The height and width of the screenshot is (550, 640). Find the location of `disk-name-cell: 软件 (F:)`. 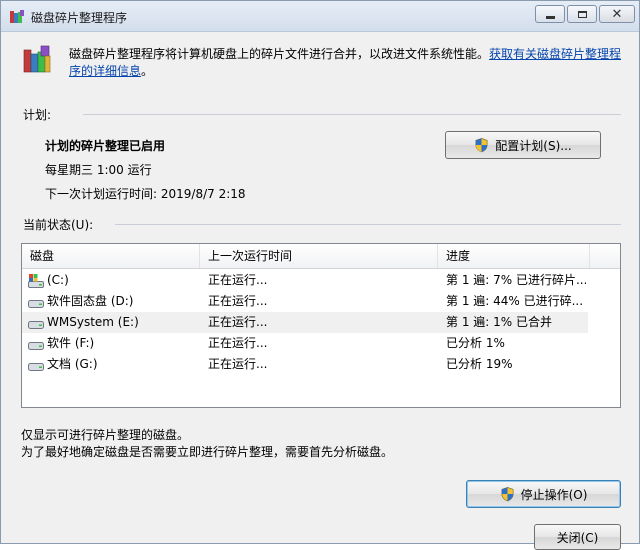

disk-name-cell: 软件 (F:) is located at coordinates (112, 343).